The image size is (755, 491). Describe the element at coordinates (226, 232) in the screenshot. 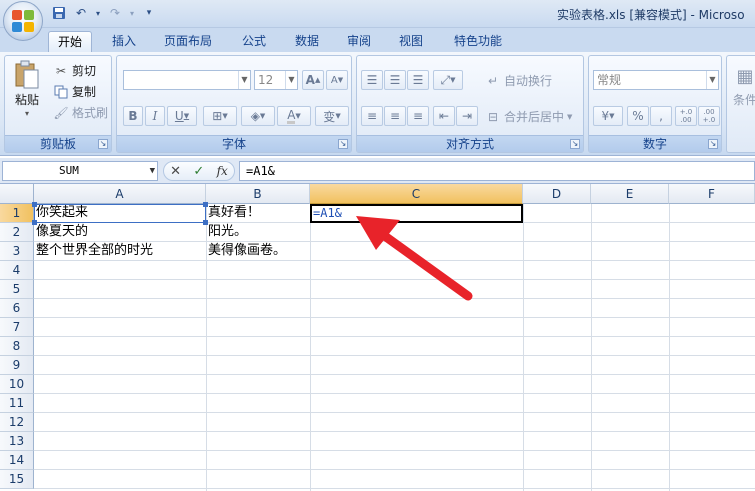

I see `cell-b2: 阳光。` at that location.